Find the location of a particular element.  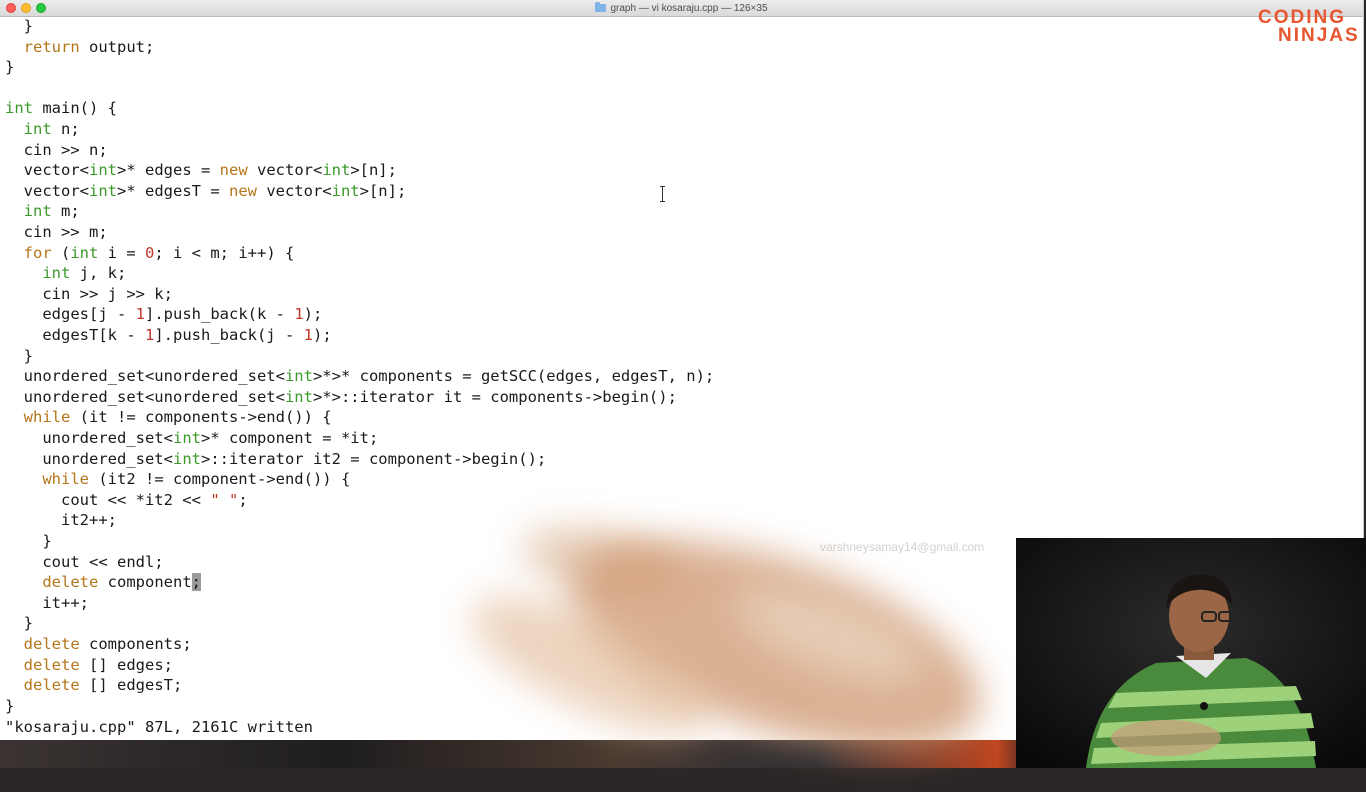

code-token: cout << endl; is located at coordinates (84, 561).